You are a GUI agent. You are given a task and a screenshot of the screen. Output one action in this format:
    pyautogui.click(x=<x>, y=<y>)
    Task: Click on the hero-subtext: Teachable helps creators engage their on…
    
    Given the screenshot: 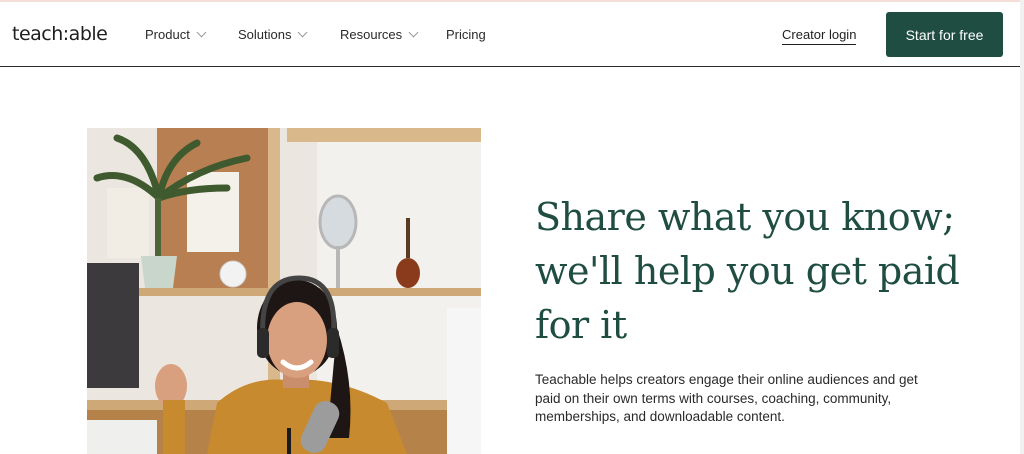 What is the action you would take?
    pyautogui.click(x=726, y=398)
    